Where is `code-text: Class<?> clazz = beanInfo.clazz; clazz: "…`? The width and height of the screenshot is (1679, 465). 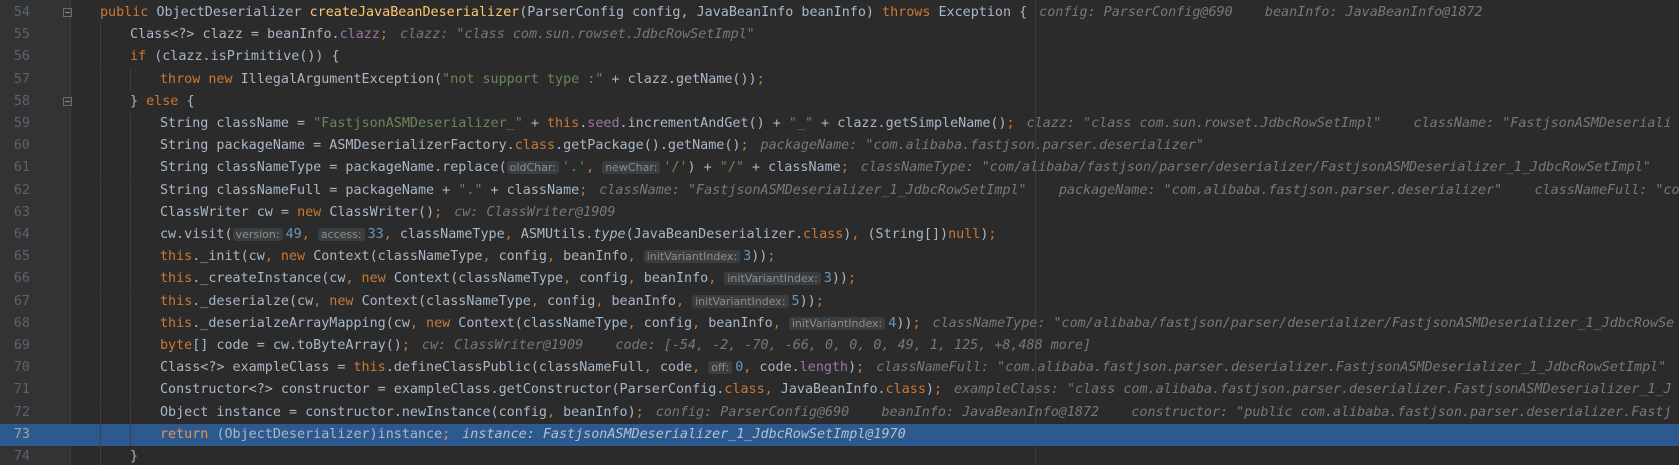 code-text: Class<?> clazz = beanInfo.clazz; clazz: "… is located at coordinates (442, 35).